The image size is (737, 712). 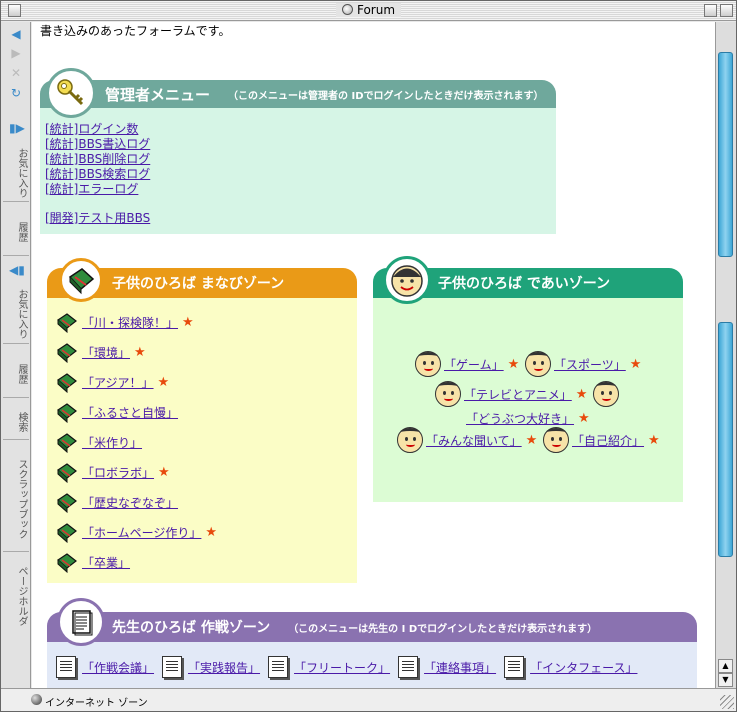 What do you see at coordinates (727, 702) in the screenshot?
I see `resize-handle` at bounding box center [727, 702].